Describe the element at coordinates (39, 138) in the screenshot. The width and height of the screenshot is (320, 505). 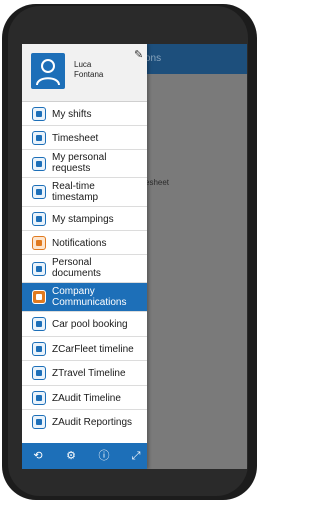
I see `gear-icon` at that location.